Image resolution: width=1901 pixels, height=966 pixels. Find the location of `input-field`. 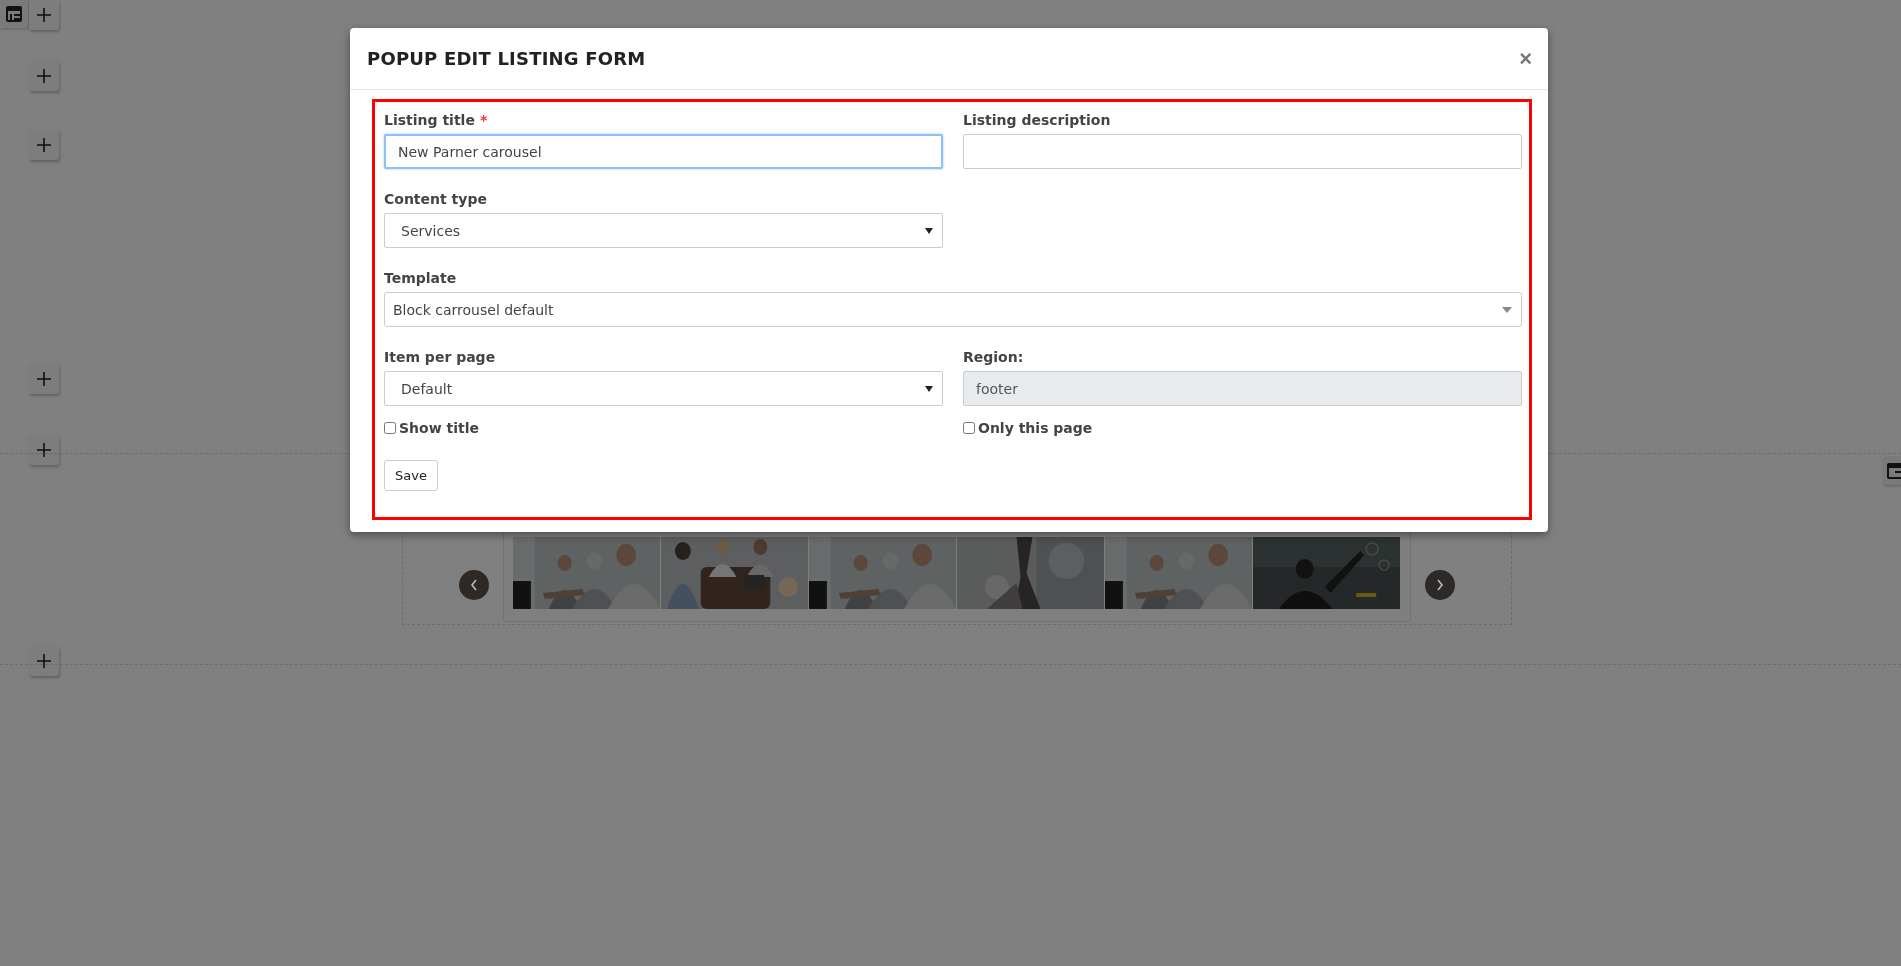

input-field is located at coordinates (1242, 151).